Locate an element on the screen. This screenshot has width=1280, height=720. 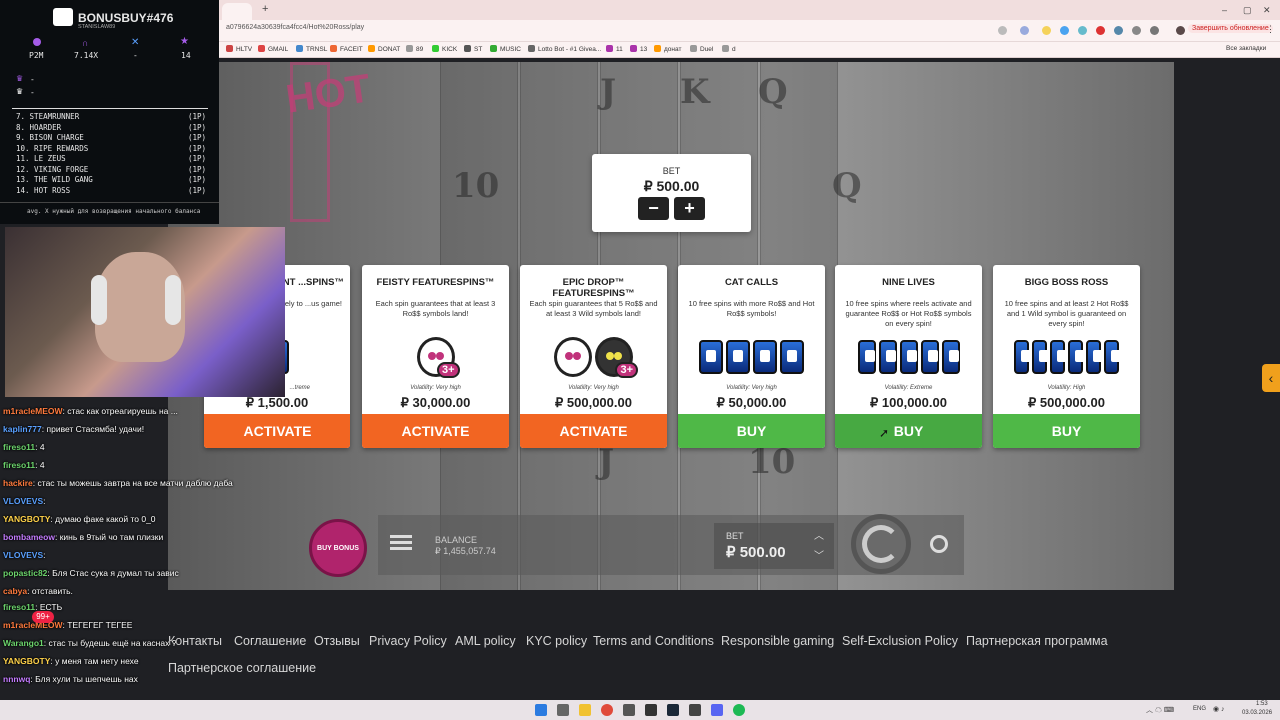
bookmark: донат is located at coordinates (667, 49).